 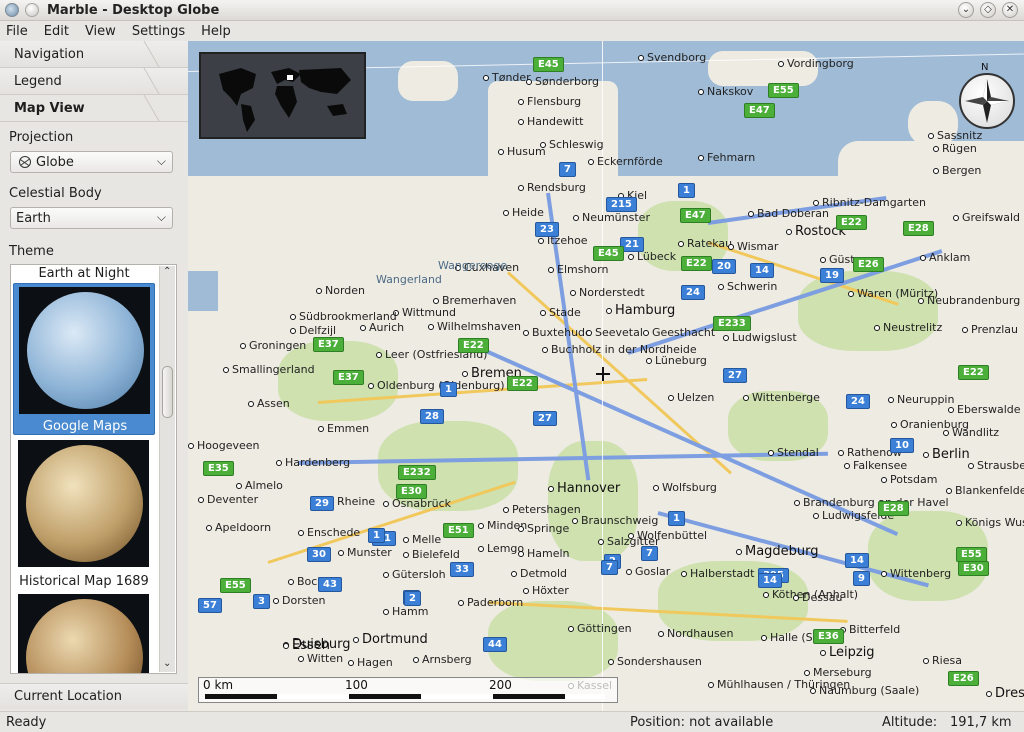 I want to click on theme-caption: Historical Map 1689, so click(x=84, y=581).